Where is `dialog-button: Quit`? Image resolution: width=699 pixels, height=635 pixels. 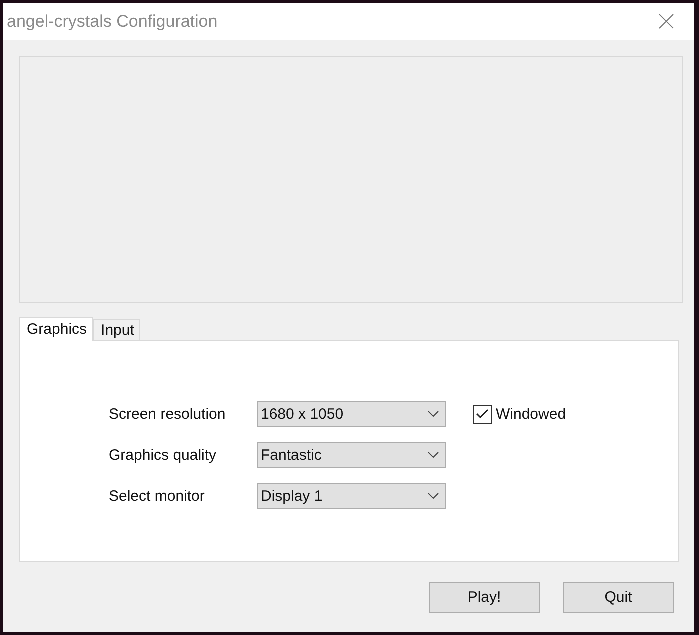
dialog-button: Quit is located at coordinates (618, 597).